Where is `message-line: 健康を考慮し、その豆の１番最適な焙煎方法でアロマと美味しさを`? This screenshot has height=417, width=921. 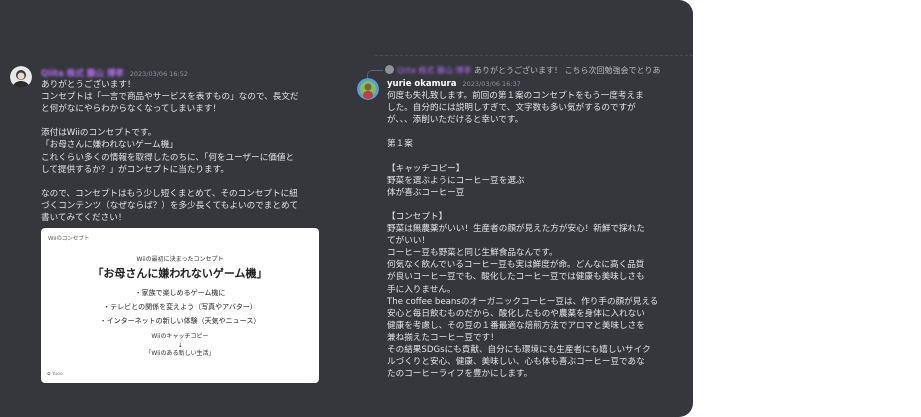 message-line: 健康を考慮し、その豆の１番最適な焙煎方法でアロマと美味しさを is located at coordinates (516, 325).